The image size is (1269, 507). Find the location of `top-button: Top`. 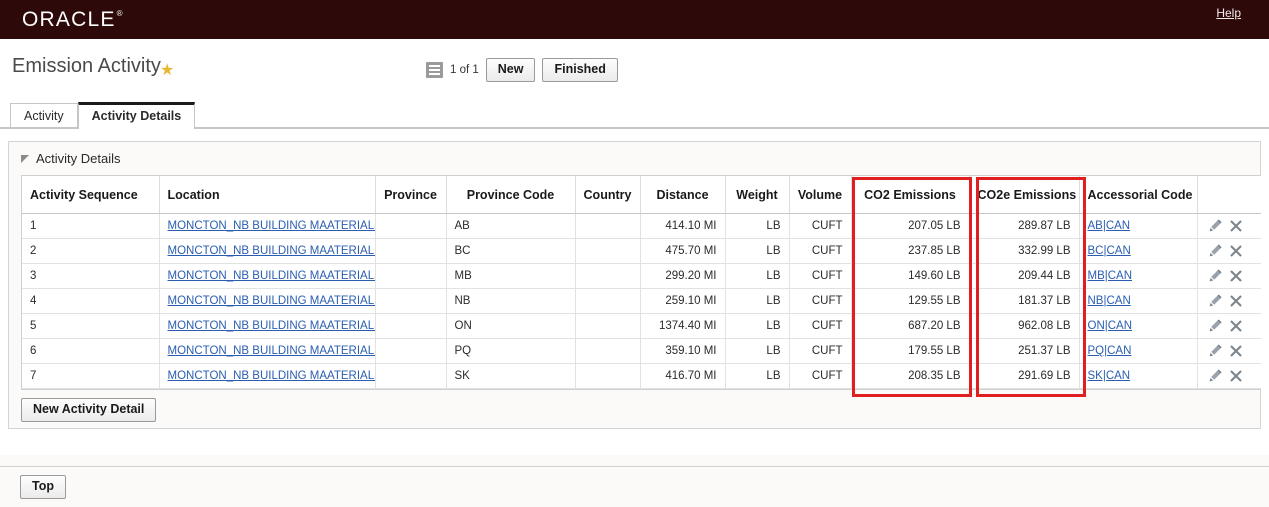

top-button: Top is located at coordinates (43, 487).